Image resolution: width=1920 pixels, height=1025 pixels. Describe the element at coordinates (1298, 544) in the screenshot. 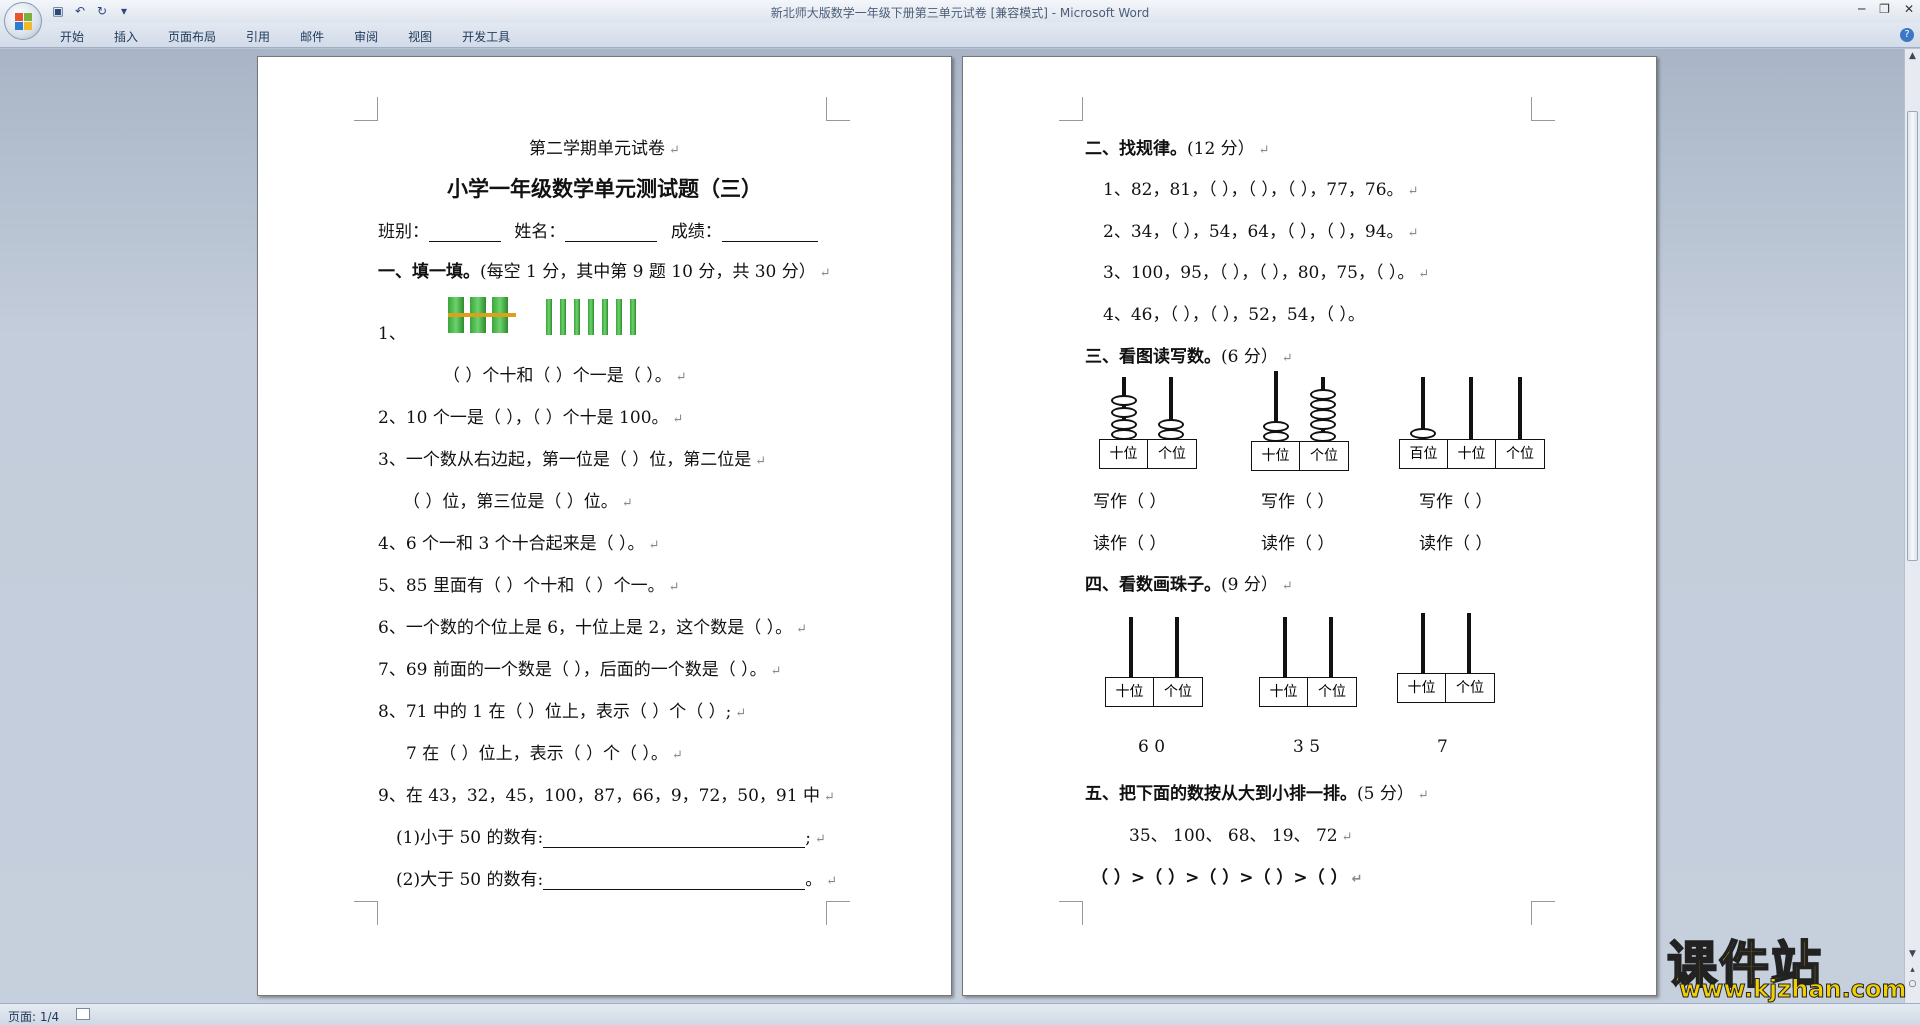

I see `abacus-b-read: 读作（ ）` at that location.